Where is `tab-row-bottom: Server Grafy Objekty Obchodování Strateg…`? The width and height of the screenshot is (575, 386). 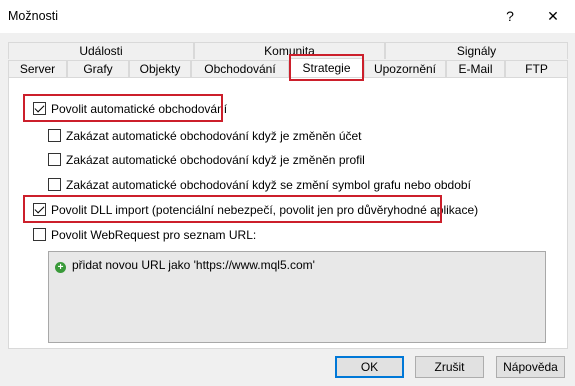 tab-row-bottom: Server Grafy Objekty Obchodování Strateg… is located at coordinates (288, 67).